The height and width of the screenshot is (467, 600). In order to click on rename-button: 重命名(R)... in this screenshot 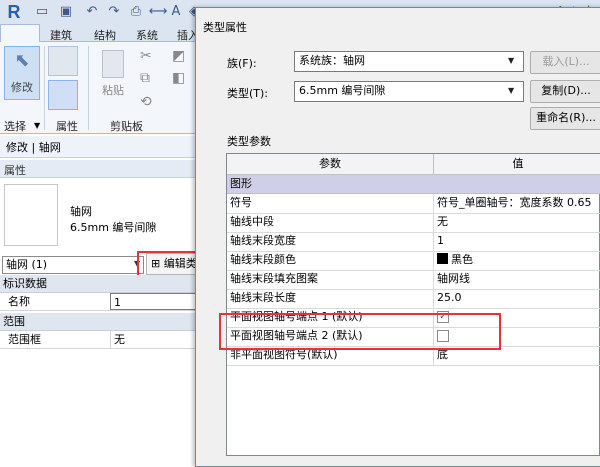, I will do `click(565, 118)`.